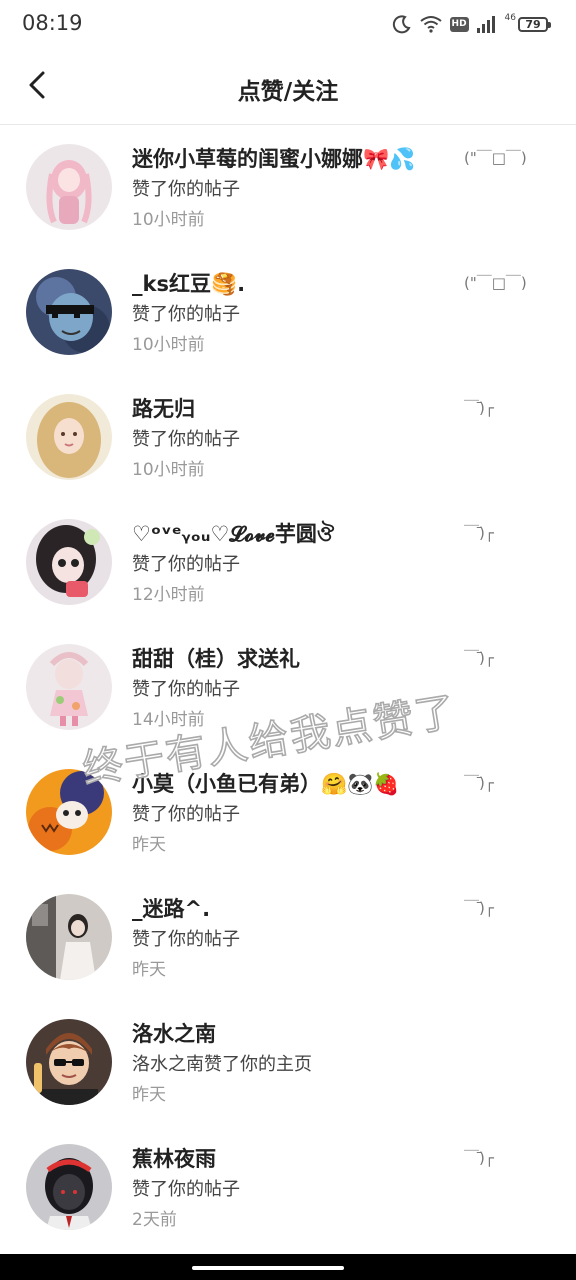 The image size is (576, 1280). What do you see at coordinates (174, 1158) in the screenshot?
I see `user-name: 蕉林夜雨` at bounding box center [174, 1158].